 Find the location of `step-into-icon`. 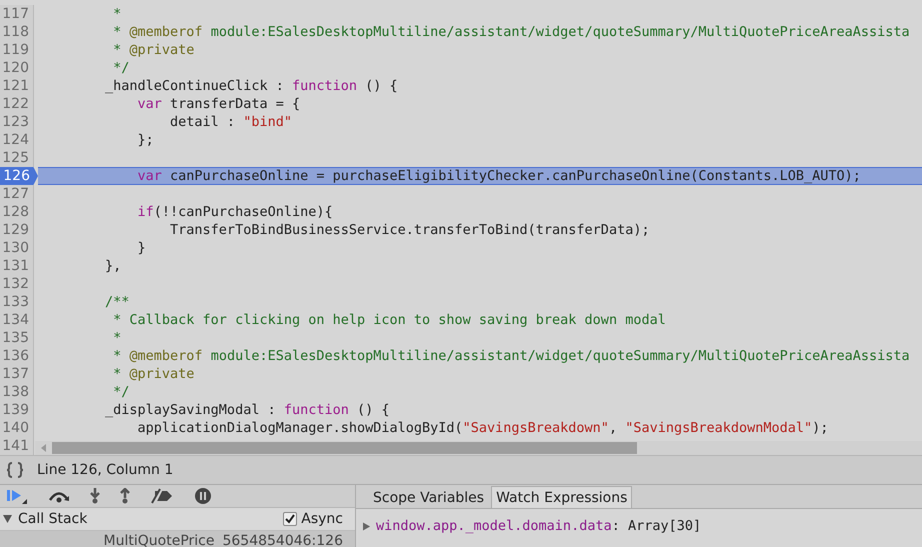

step-into-icon is located at coordinates (95, 496).